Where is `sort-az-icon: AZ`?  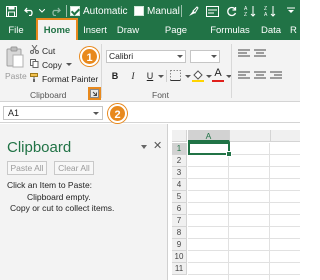 sort-az-icon: AZ is located at coordinates (250, 11).